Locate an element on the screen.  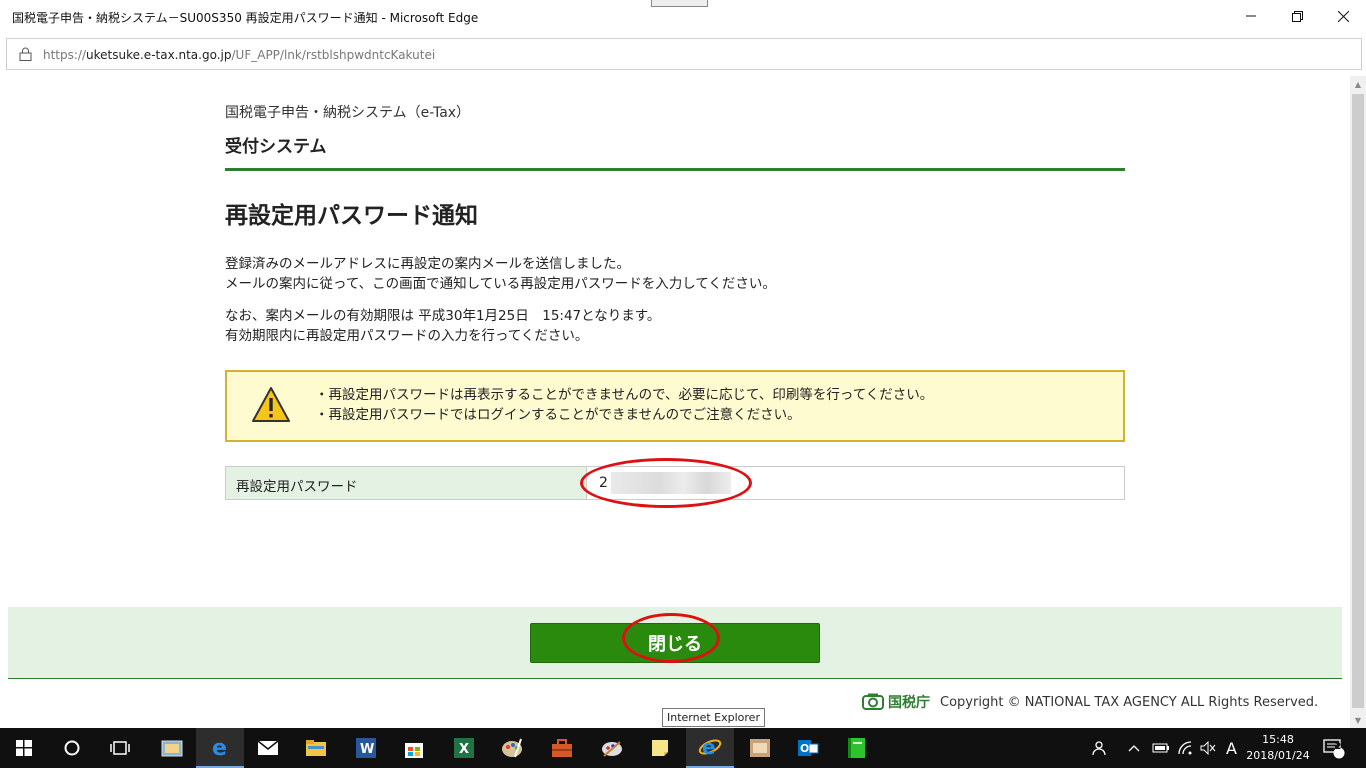
taskbar-app-internet-explorer: e is located at coordinates (710, 748).